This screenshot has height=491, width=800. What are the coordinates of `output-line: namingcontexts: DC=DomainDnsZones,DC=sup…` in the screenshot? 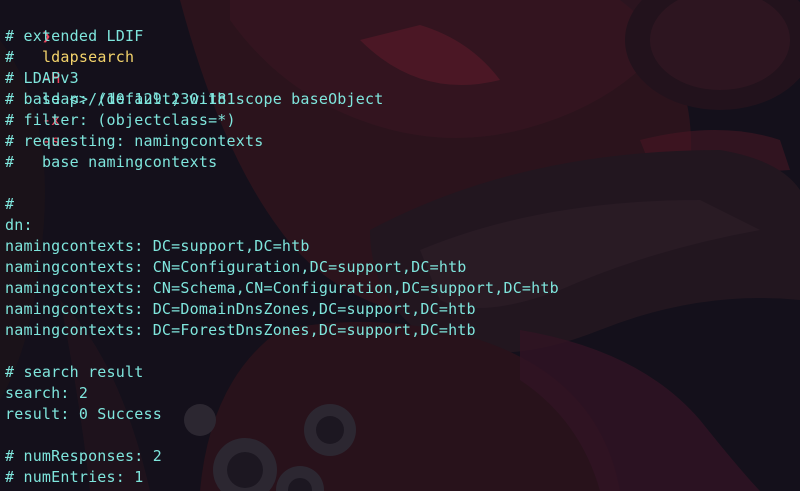 It's located at (240, 309).